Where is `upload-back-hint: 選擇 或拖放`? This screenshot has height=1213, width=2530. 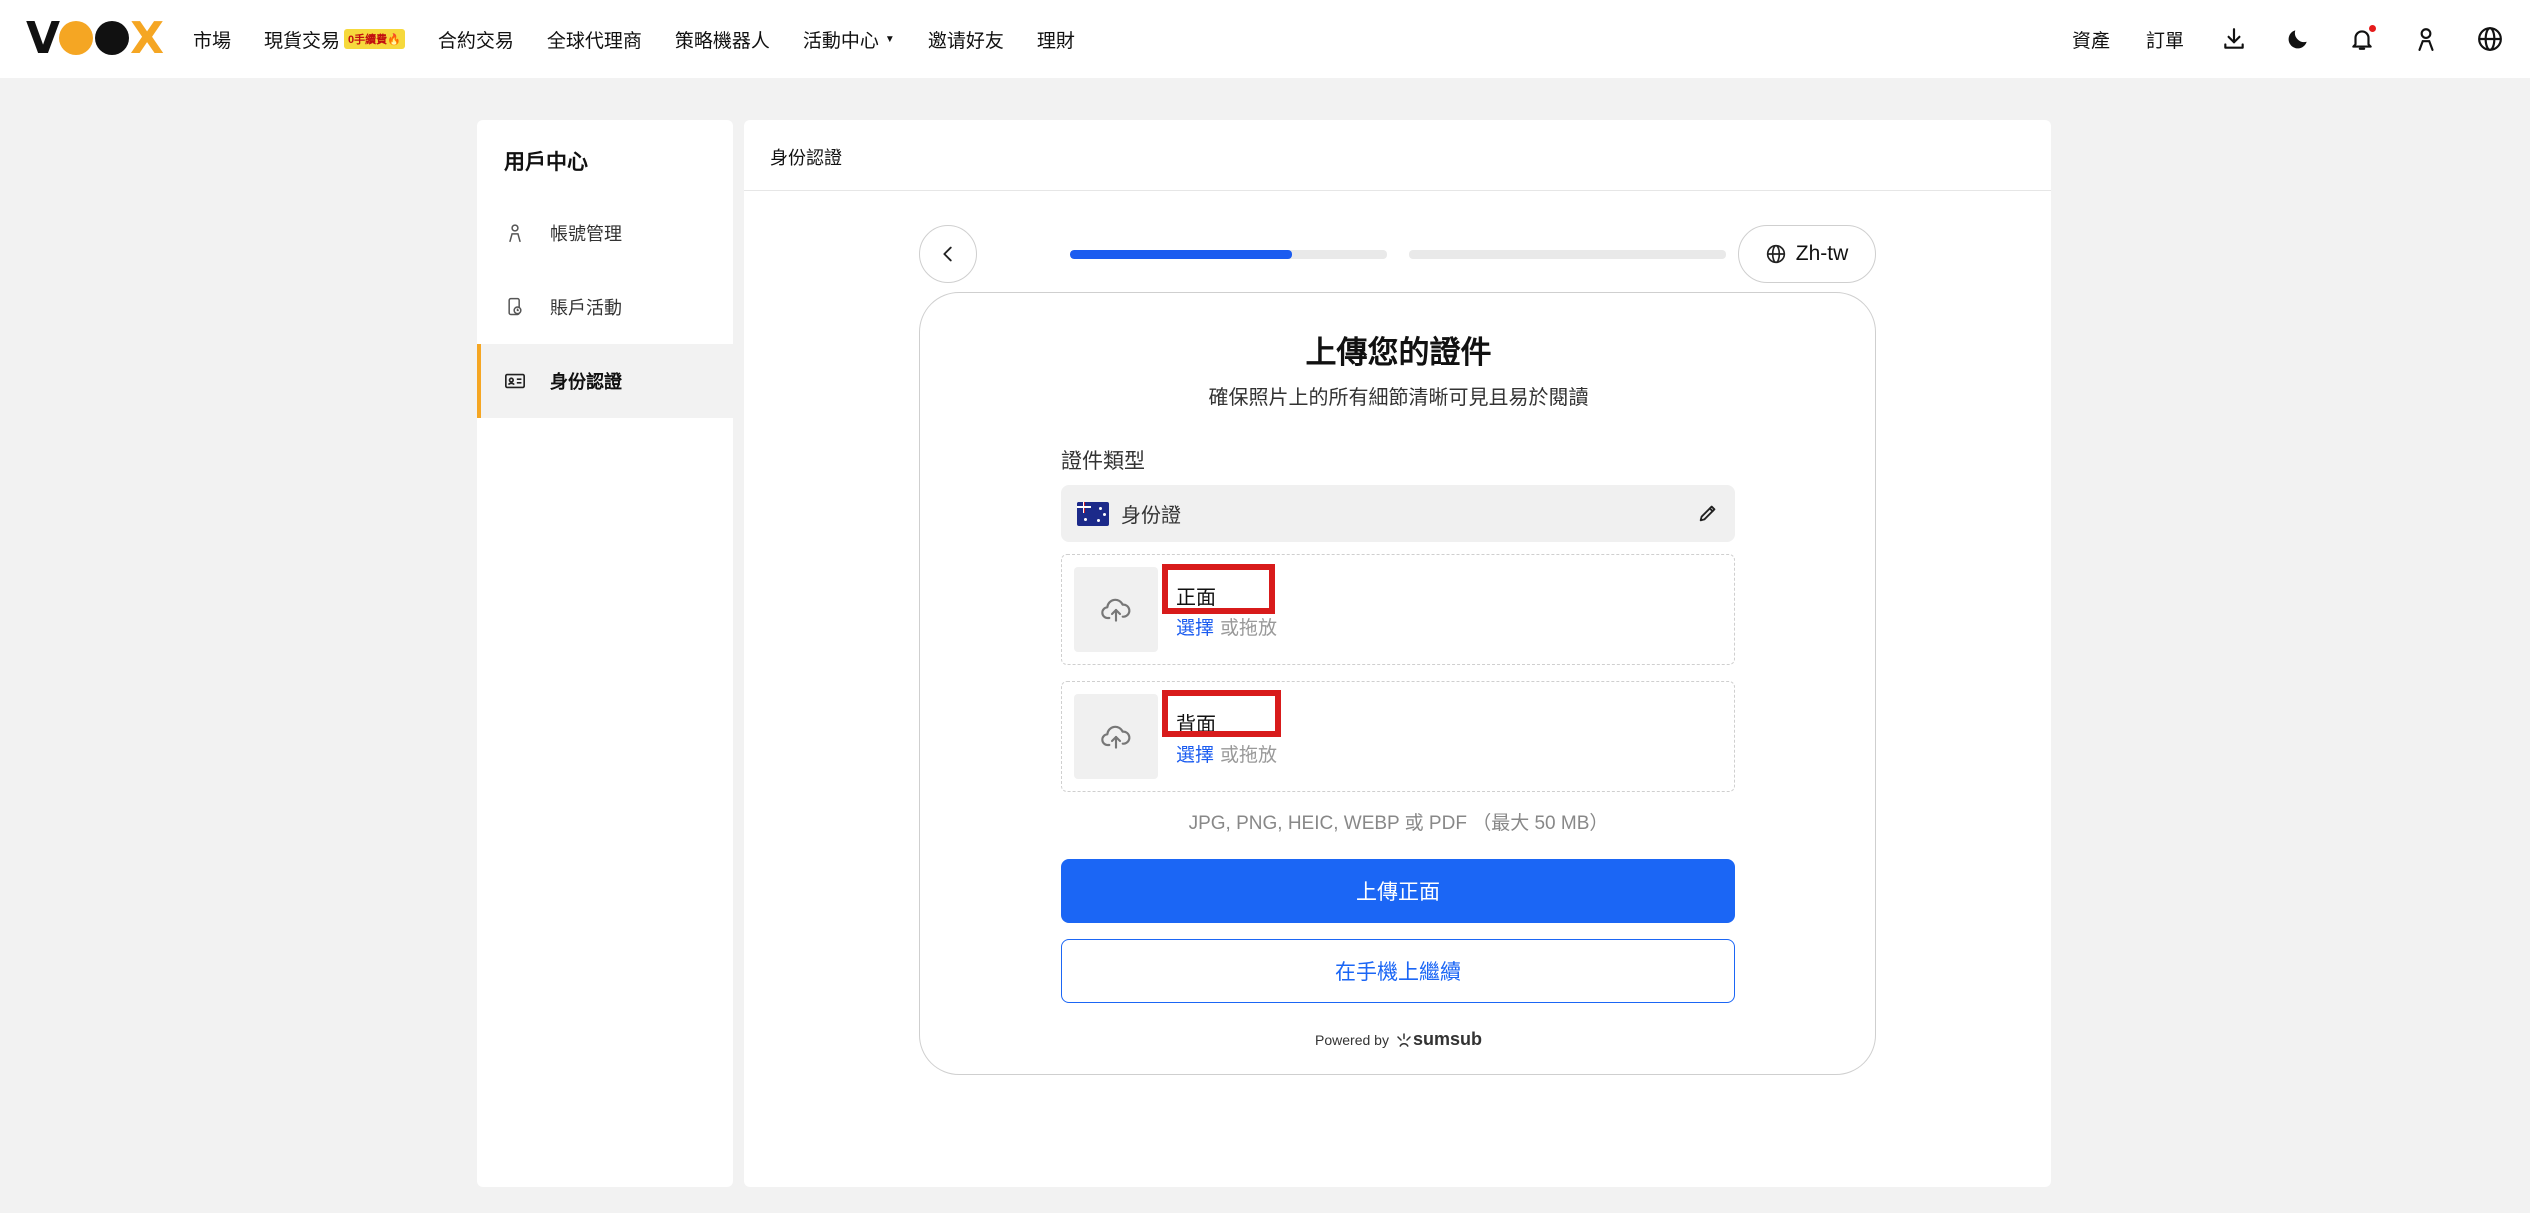
upload-back-hint: 選擇 或拖放 is located at coordinates (1226, 753).